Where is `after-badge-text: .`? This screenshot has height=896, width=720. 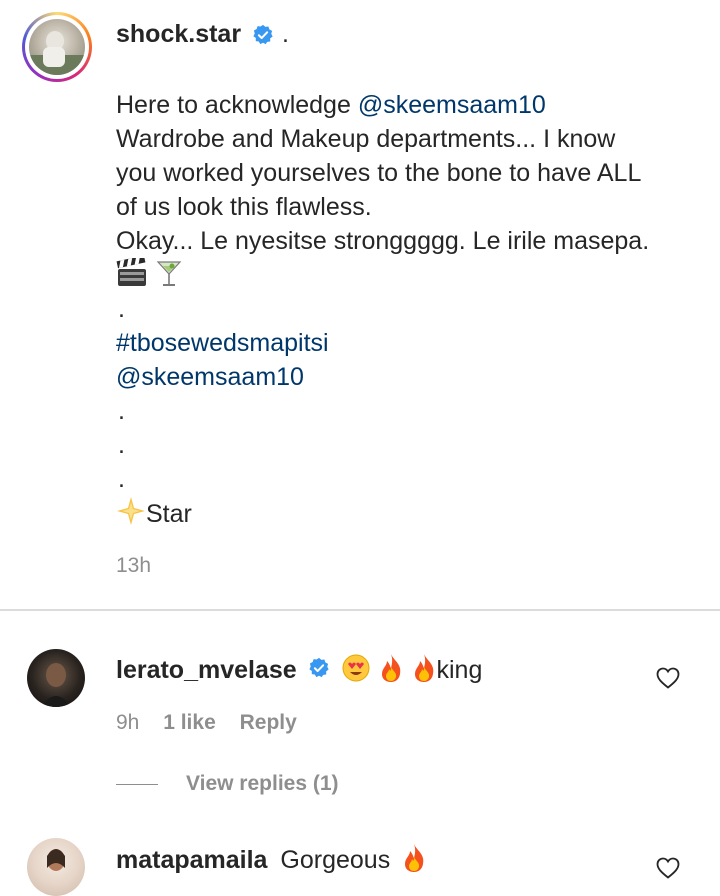
after-badge-text: . is located at coordinates (285, 34).